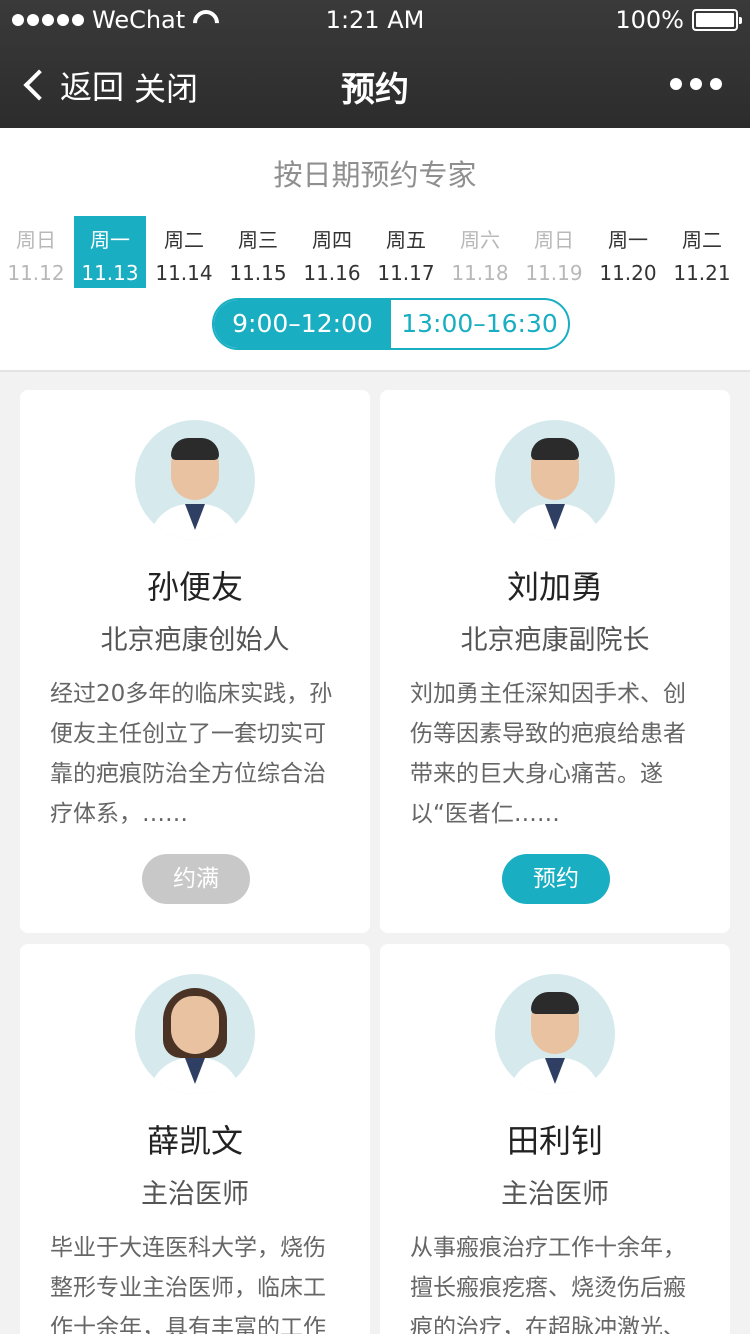 This screenshot has height=1334, width=750. What do you see at coordinates (717, 20) in the screenshot?
I see `battery-icon` at bounding box center [717, 20].